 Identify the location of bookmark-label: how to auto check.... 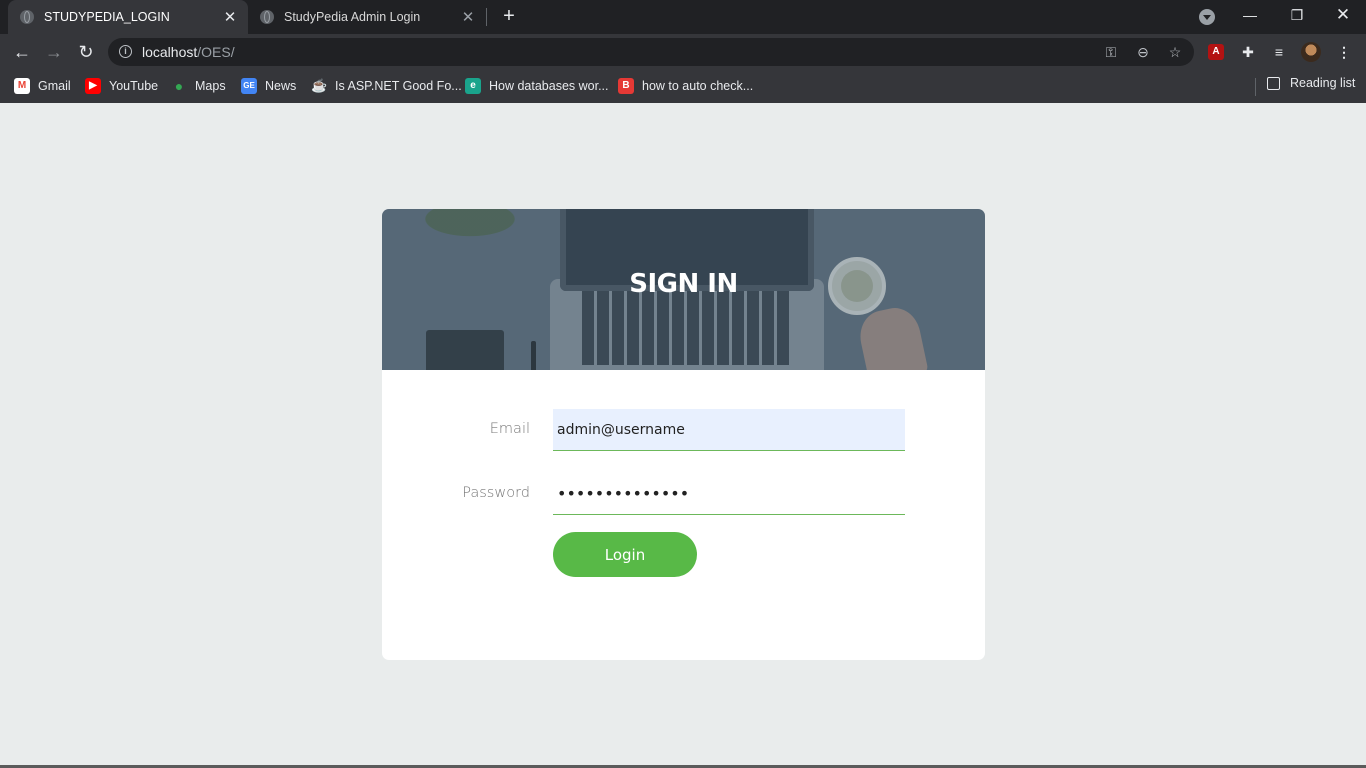
(698, 86).